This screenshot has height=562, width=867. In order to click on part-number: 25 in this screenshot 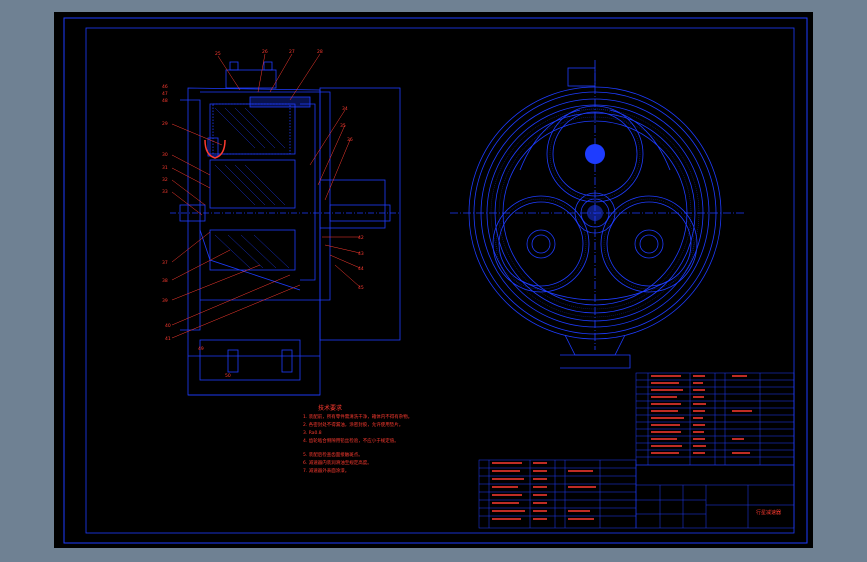, I will do `click(218, 54)`.